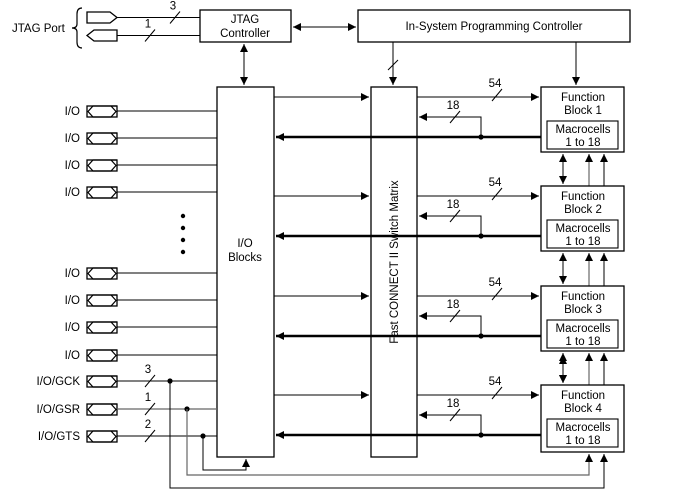 This screenshot has height=503, width=673. What do you see at coordinates (59, 382) in the screenshot?
I see `global-pin-label: I/O/GCK` at bounding box center [59, 382].